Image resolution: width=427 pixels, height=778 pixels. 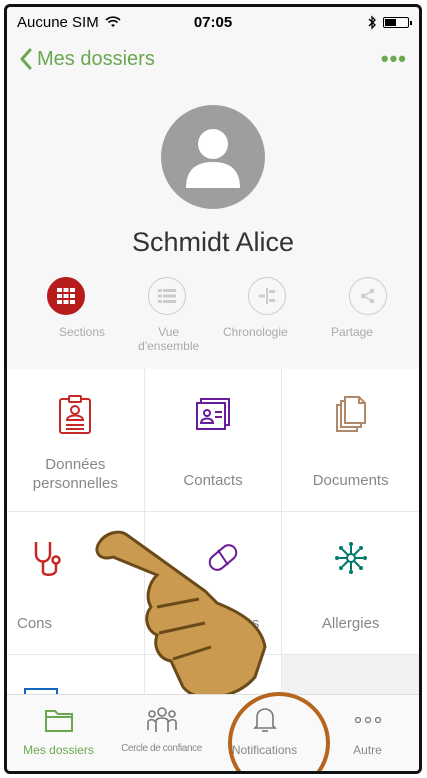 I want to click on allergy-icon, so click(x=350, y=558).